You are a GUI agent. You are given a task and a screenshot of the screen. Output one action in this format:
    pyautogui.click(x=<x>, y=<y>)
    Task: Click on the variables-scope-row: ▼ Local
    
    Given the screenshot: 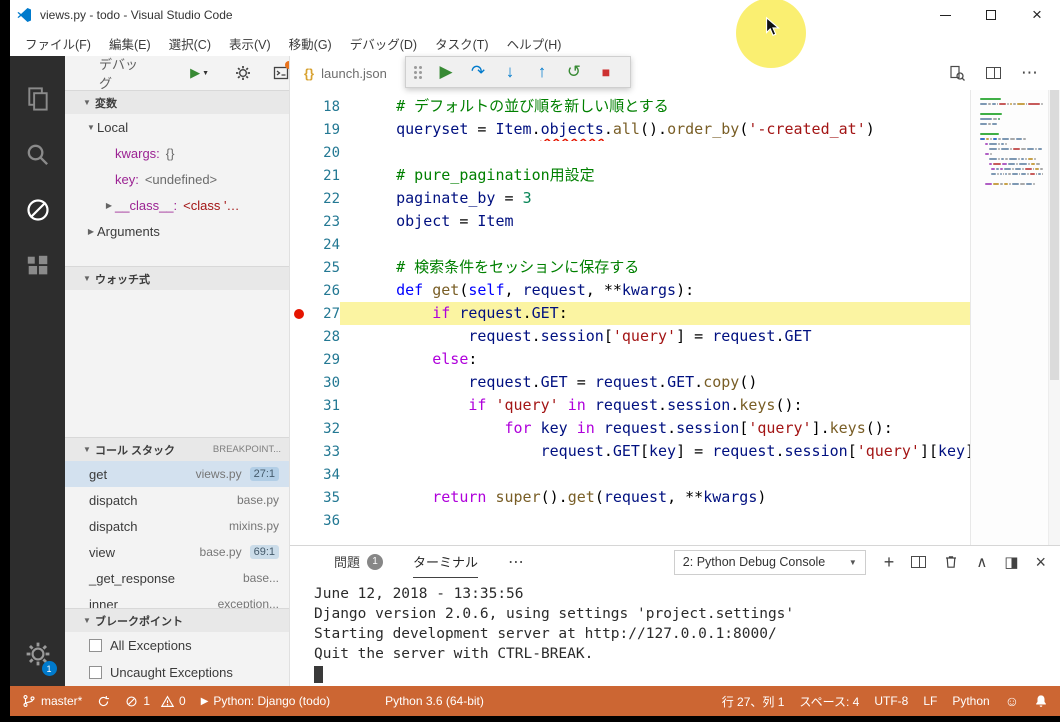 What is the action you would take?
    pyautogui.click(x=177, y=127)
    